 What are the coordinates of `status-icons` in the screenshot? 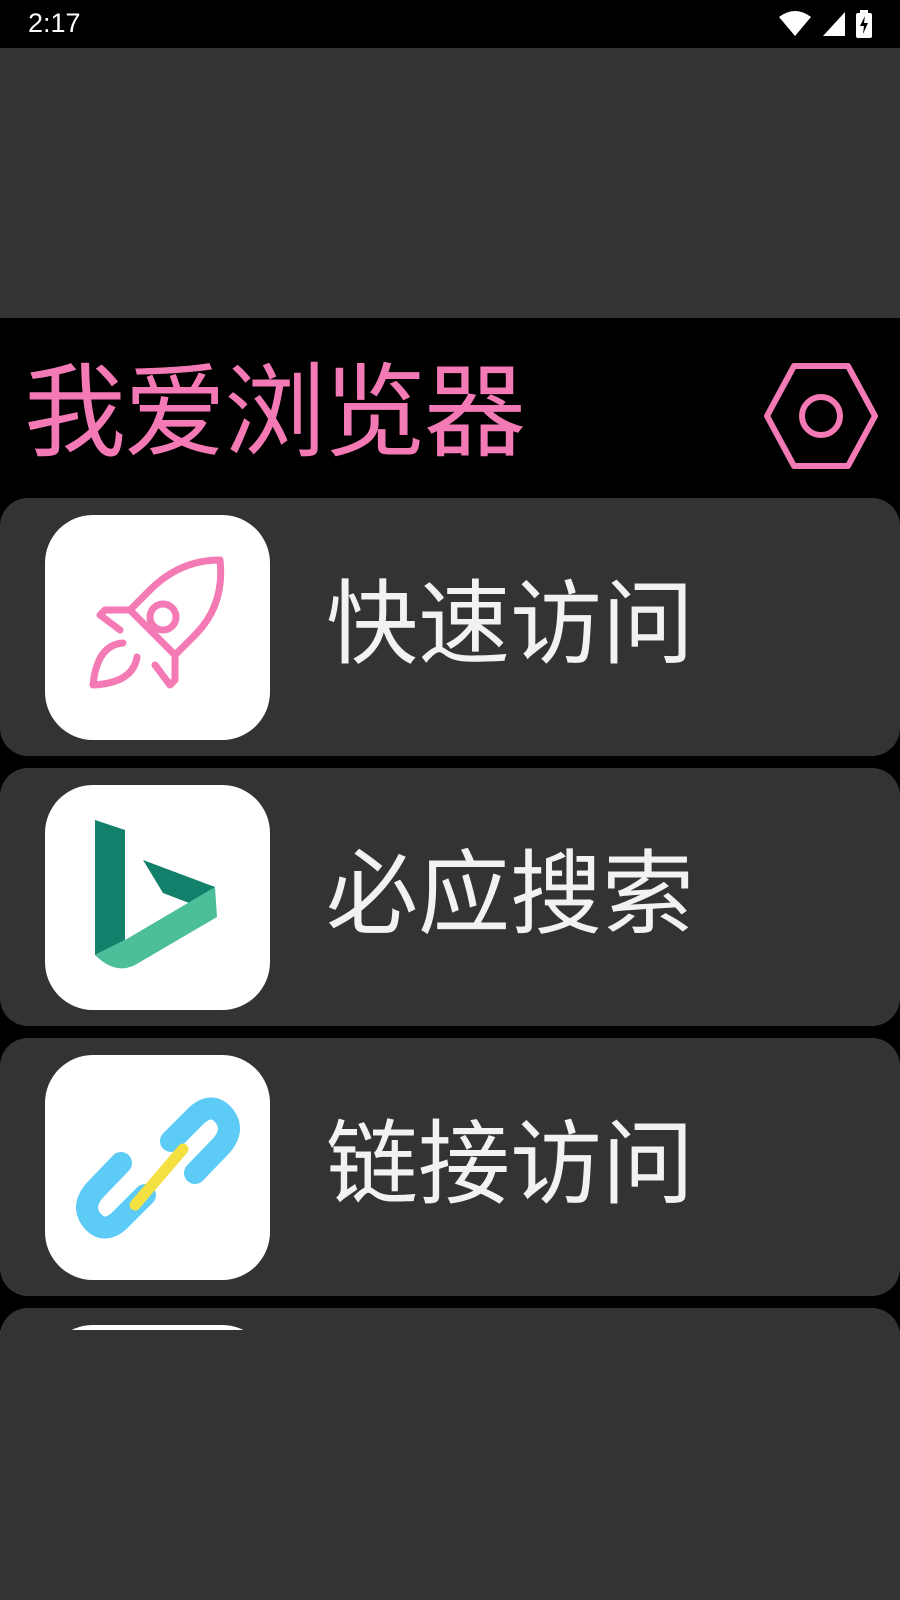 It's located at (825, 24).